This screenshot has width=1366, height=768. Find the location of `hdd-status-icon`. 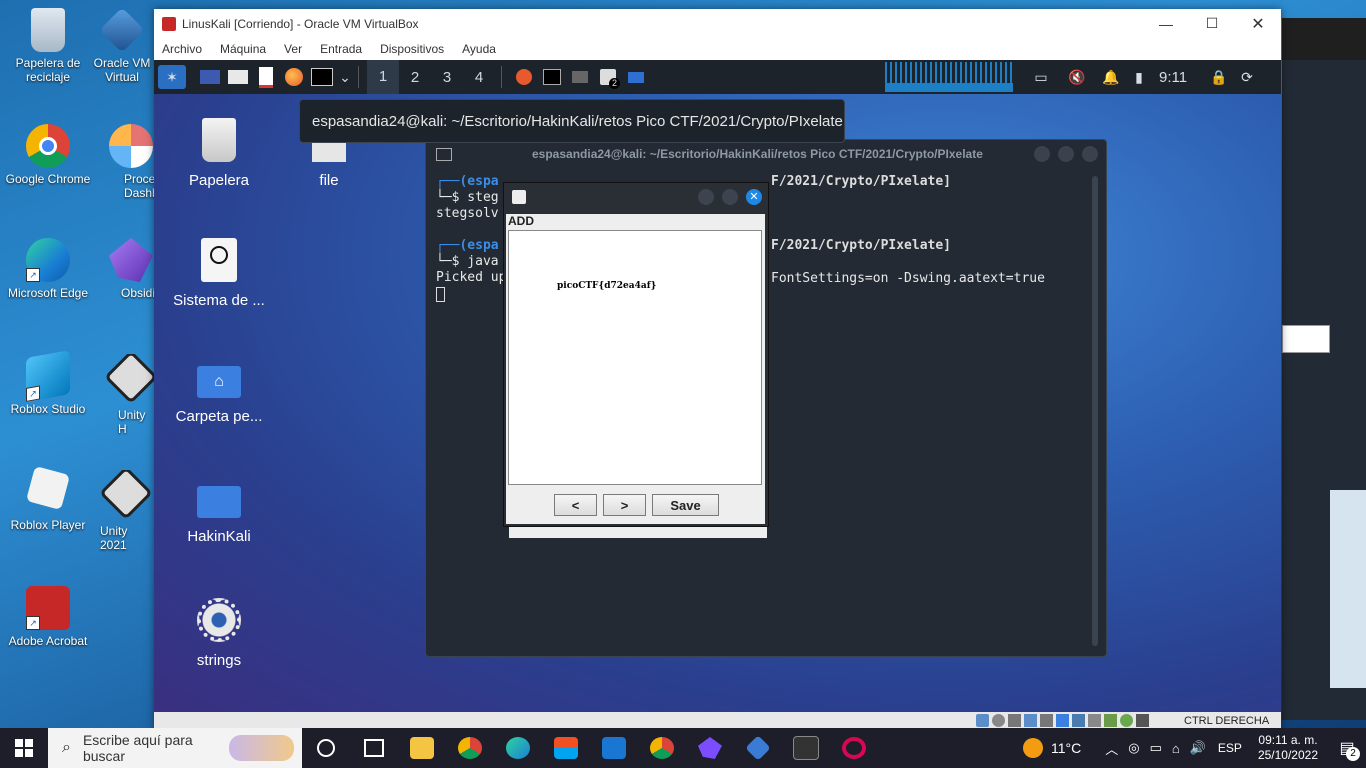

hdd-status-icon is located at coordinates (982, 720).